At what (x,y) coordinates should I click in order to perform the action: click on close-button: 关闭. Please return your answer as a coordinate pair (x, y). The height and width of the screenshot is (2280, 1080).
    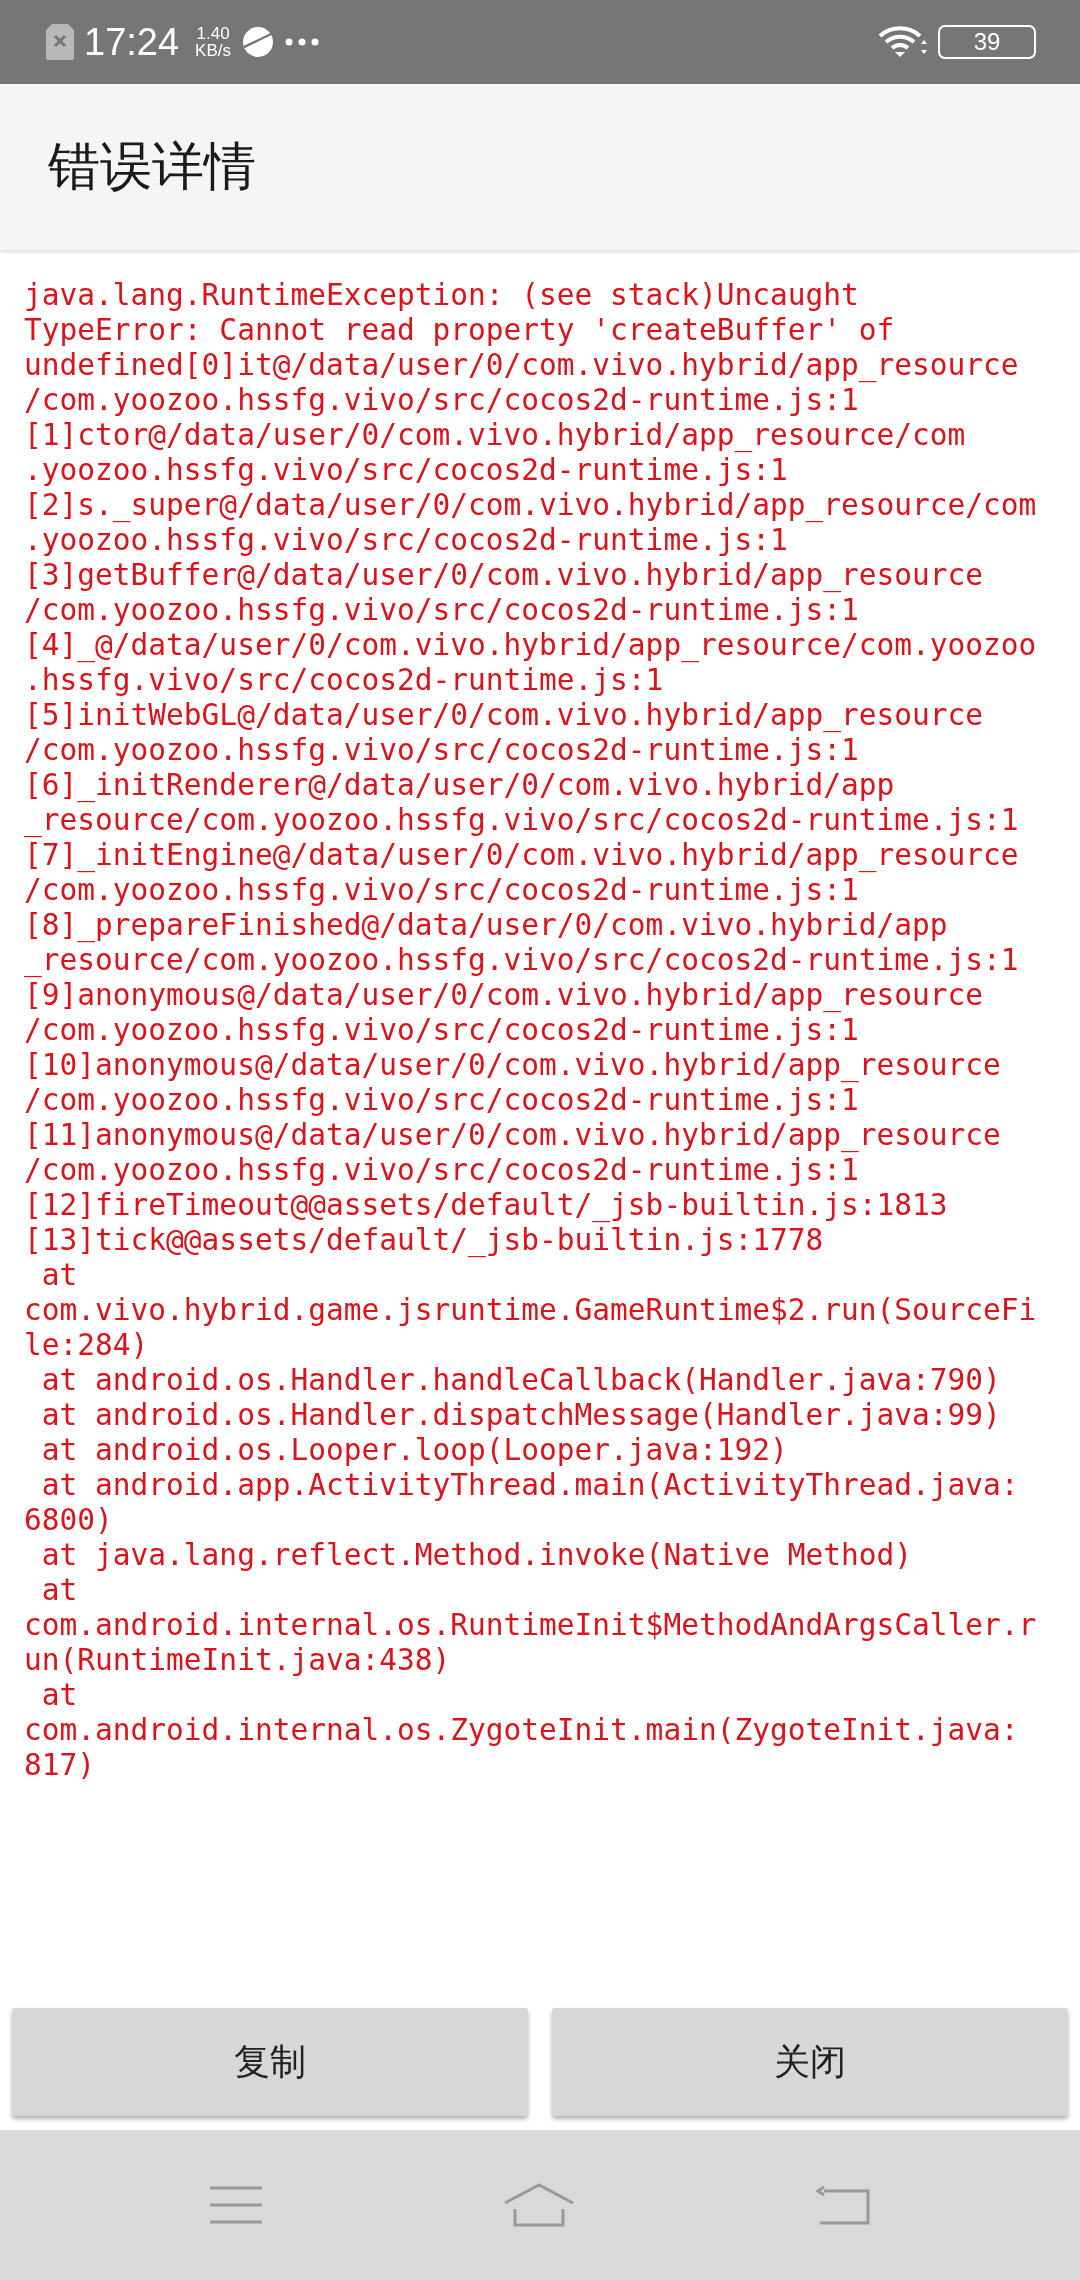
    Looking at the image, I should click on (810, 2062).